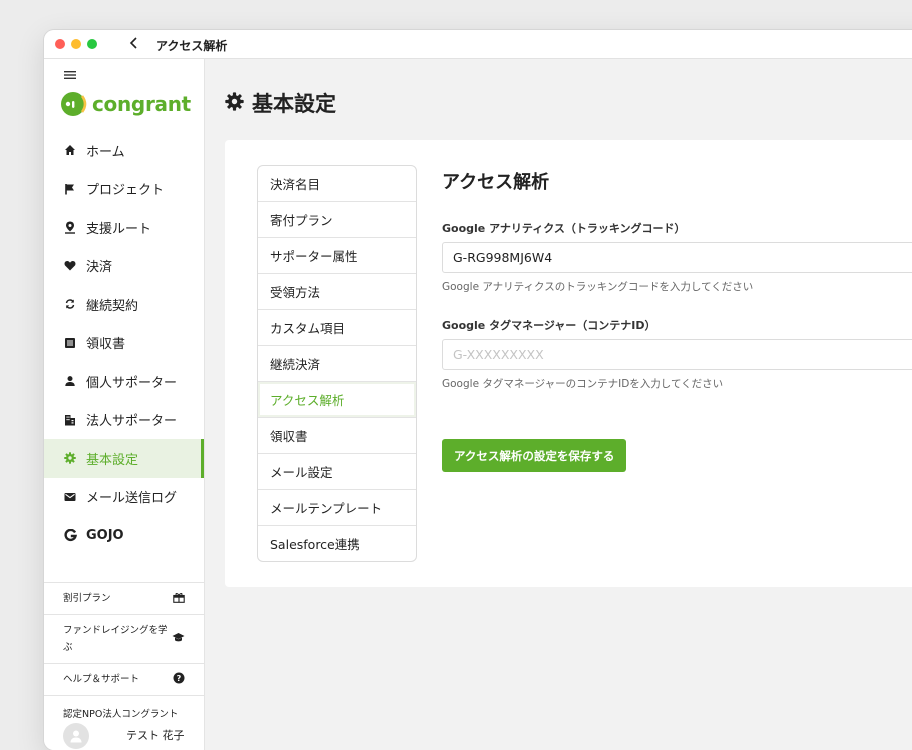  I want to click on page-header: 基本設定, so click(280, 103).